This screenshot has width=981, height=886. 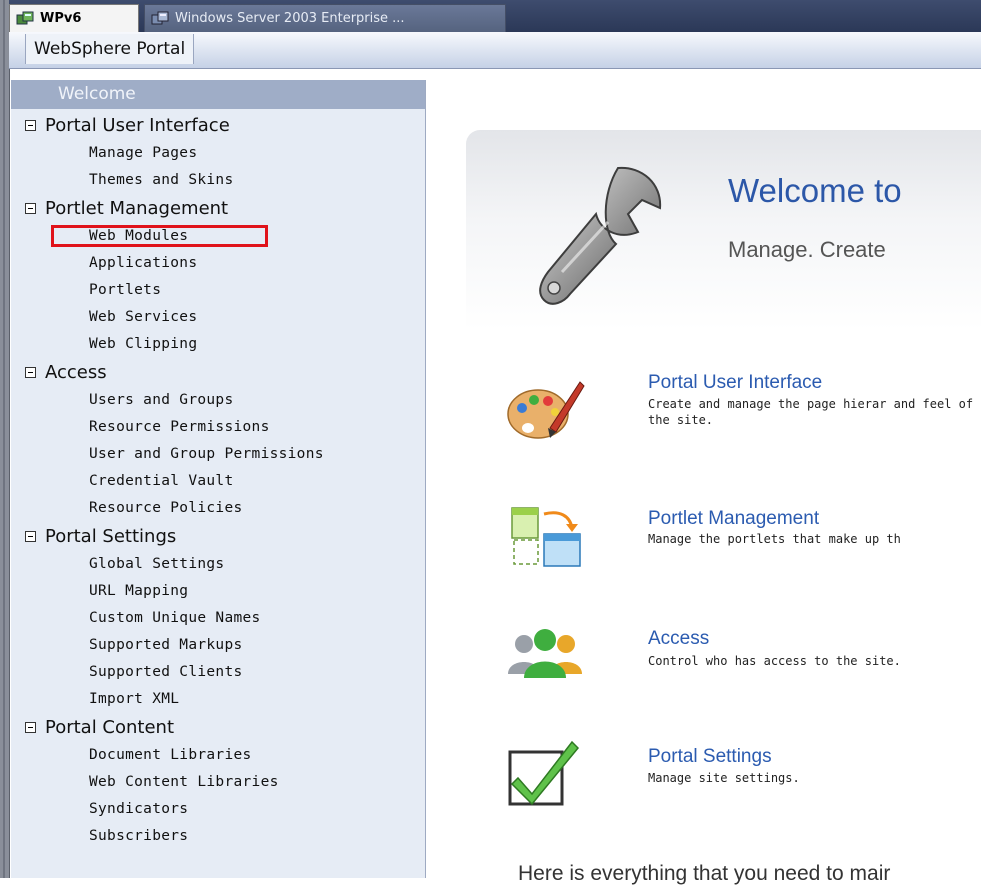 What do you see at coordinates (218, 180) in the screenshot?
I see `nav-item-themes-and-skins: Themes and Skins` at bounding box center [218, 180].